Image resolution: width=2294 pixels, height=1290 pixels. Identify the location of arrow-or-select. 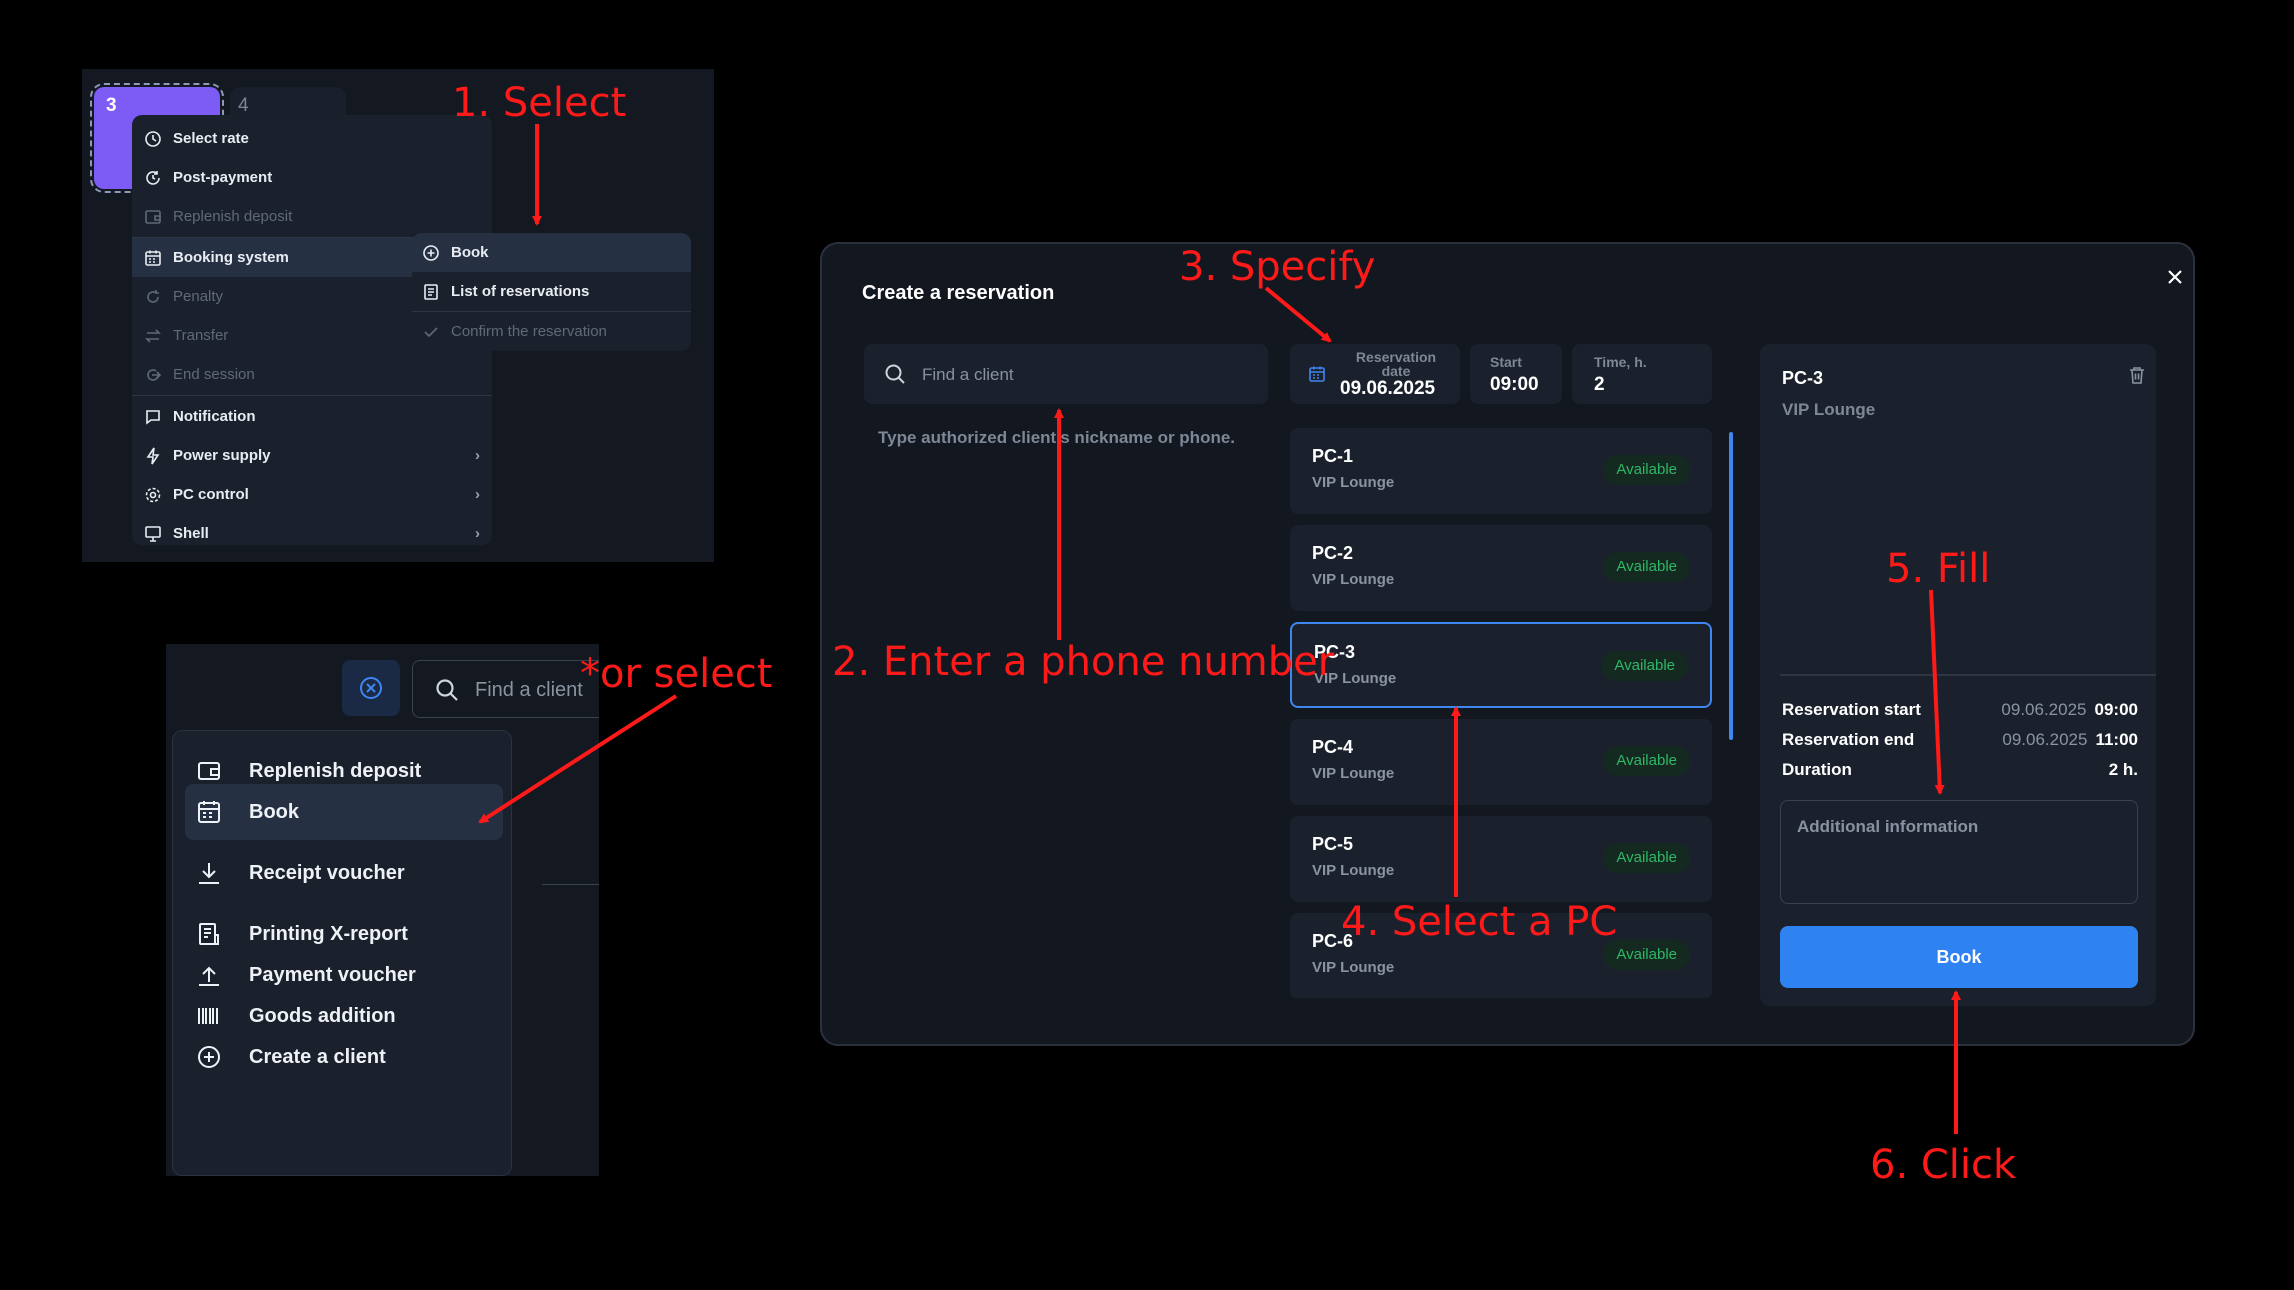
(578, 759).